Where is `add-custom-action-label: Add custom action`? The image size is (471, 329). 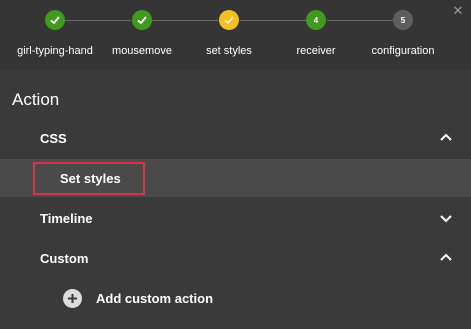
add-custom-action-label: Add custom action is located at coordinates (154, 298).